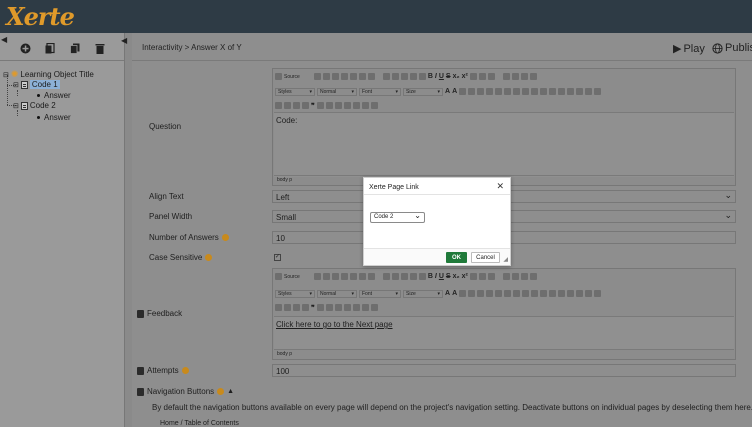 This screenshot has width=752, height=427. I want to click on link-icon, so click(506, 76).